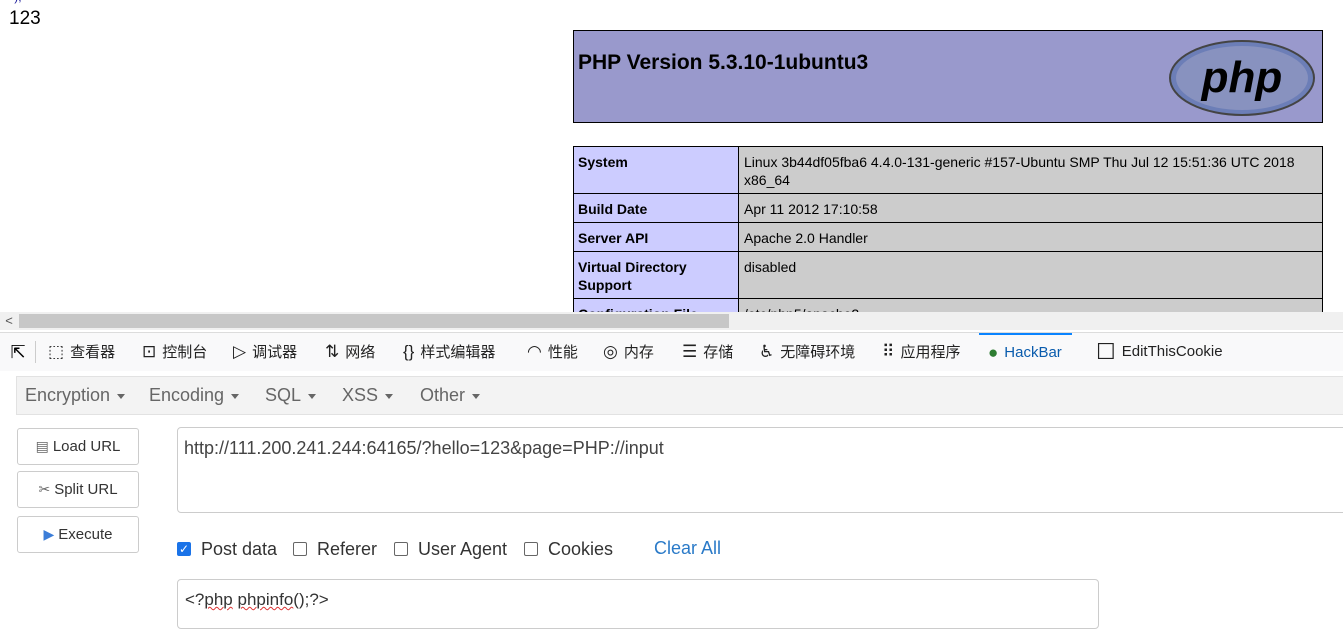 This screenshot has height=629, width=1343. I want to click on phpinfo-header: PHP Version 5.3.10-1ubuntu3 php, so click(948, 76).